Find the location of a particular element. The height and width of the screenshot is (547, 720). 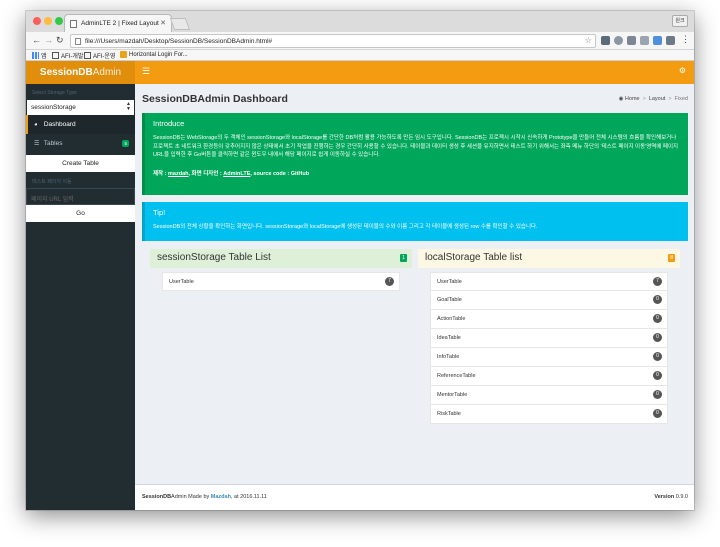

storage-type-value: sessionStorage is located at coordinates (53, 107).